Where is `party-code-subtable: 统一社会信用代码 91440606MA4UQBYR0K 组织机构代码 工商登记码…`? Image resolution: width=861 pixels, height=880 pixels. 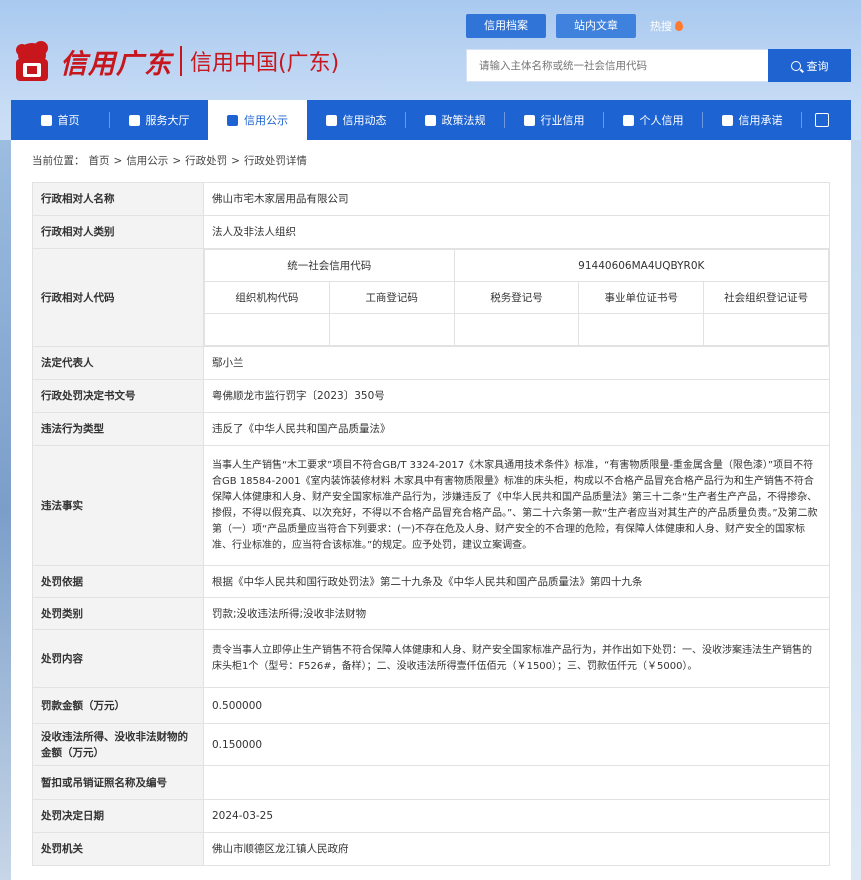 party-code-subtable: 统一社会信用代码 91440606MA4UQBYR0K 组织机构代码 工商登记码… is located at coordinates (517, 297).